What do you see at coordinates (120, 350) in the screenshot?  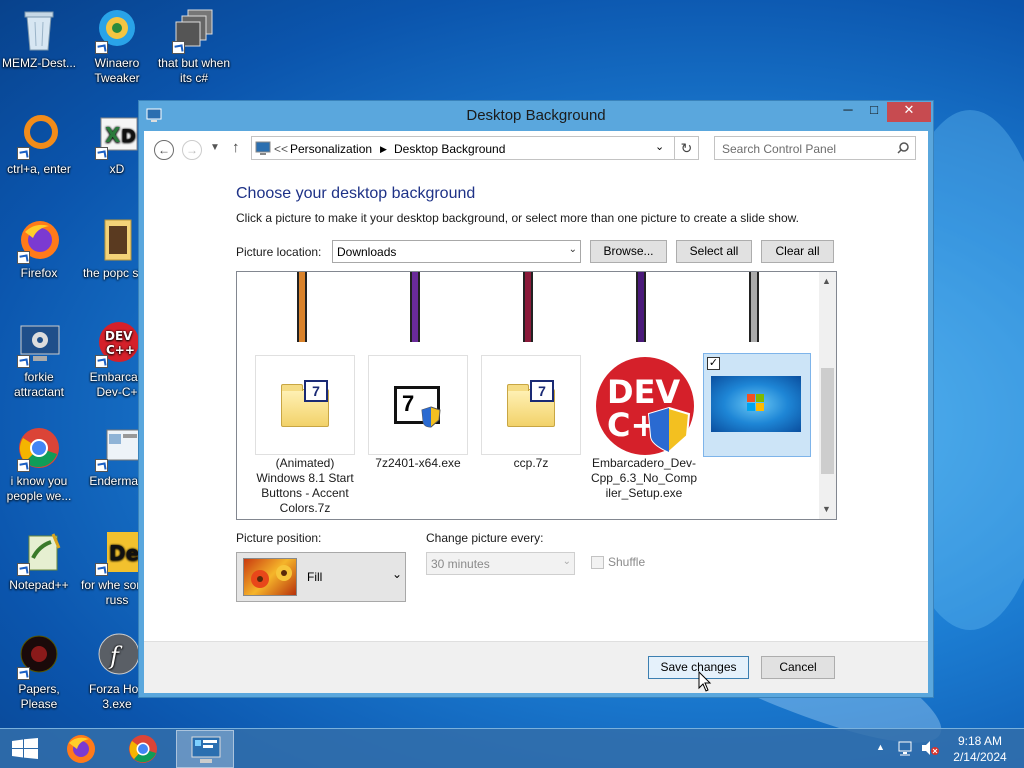 I see `svg-text: C++` at bounding box center [120, 350].